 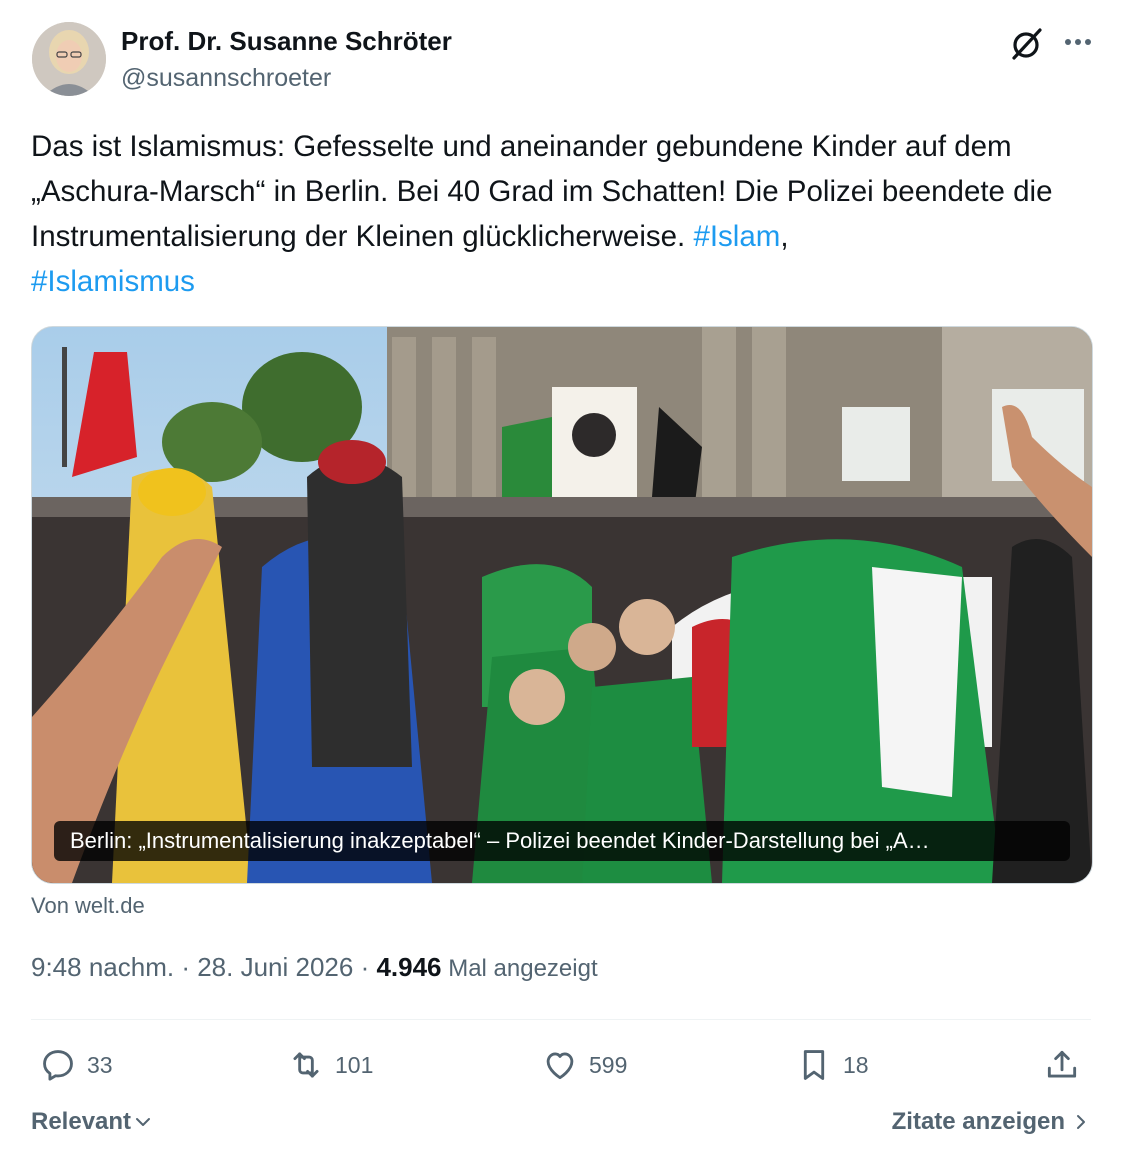 What do you see at coordinates (814, 1065) in the screenshot?
I see `bookmark-icon` at bounding box center [814, 1065].